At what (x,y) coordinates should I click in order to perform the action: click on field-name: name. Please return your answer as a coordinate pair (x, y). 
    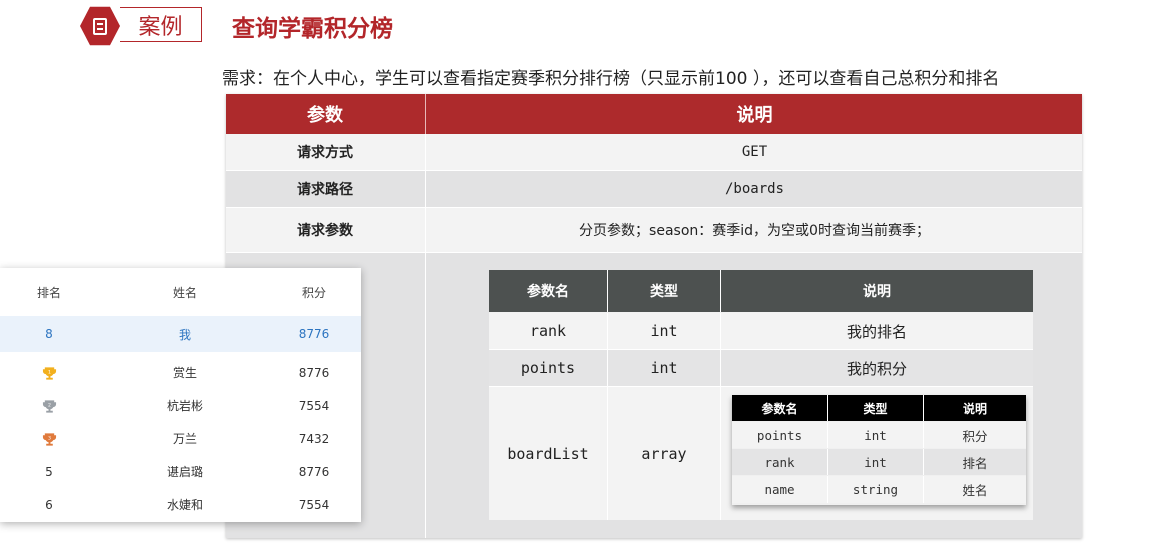
    Looking at the image, I should click on (779, 489).